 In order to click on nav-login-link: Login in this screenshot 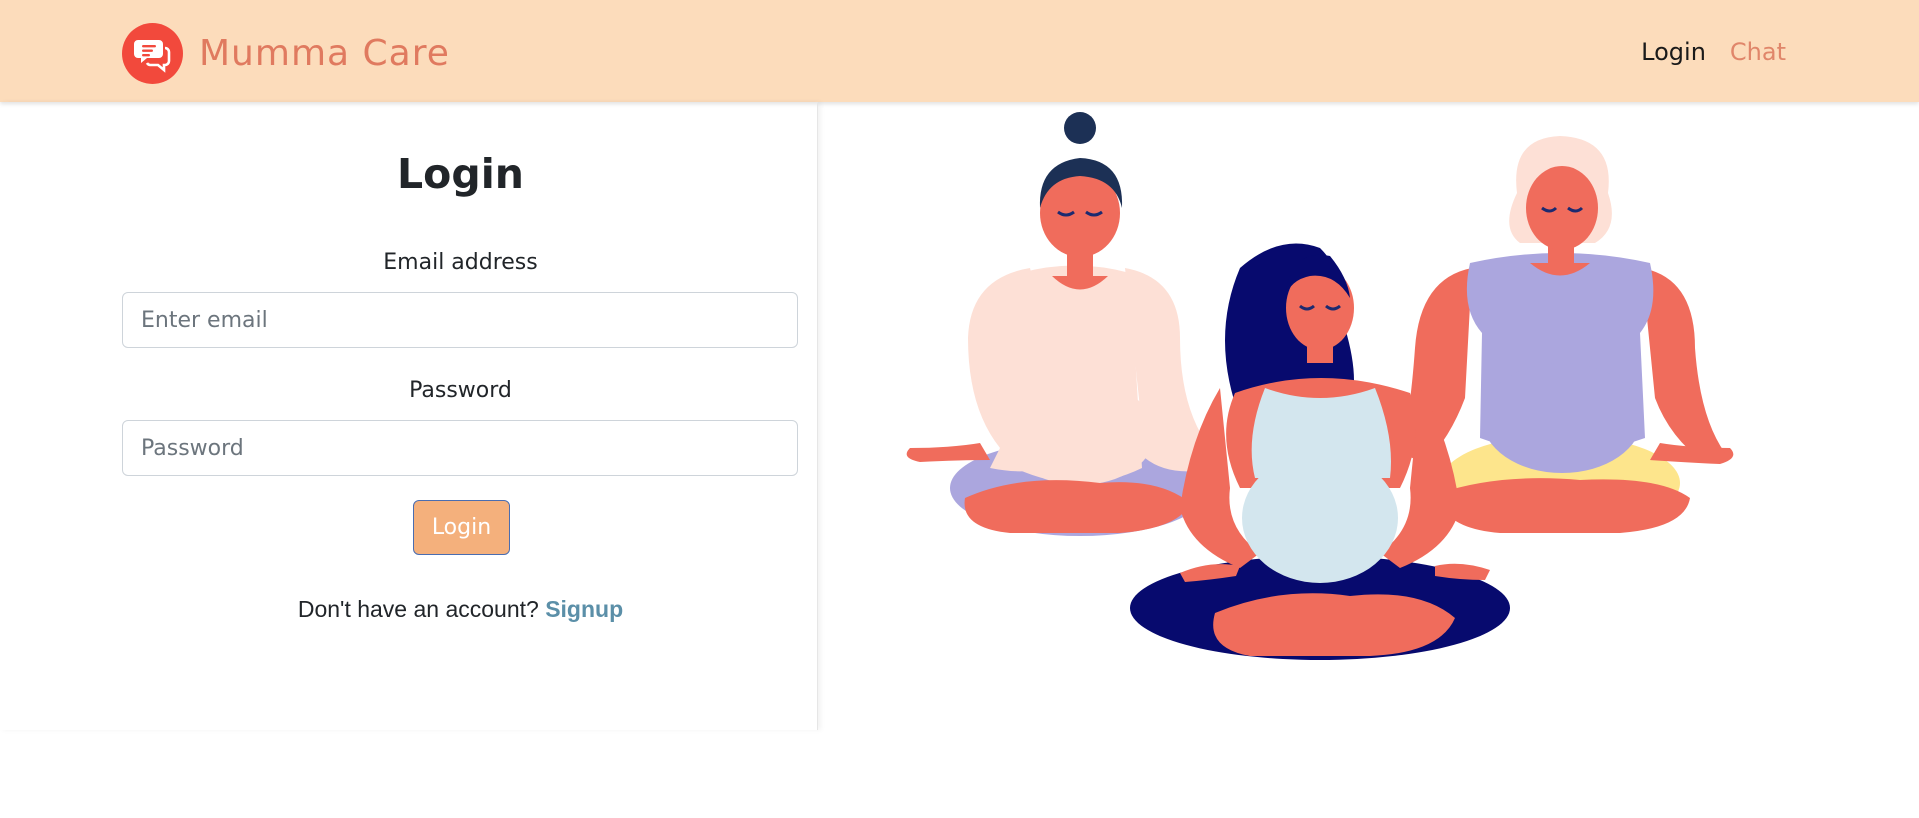, I will do `click(1673, 52)`.